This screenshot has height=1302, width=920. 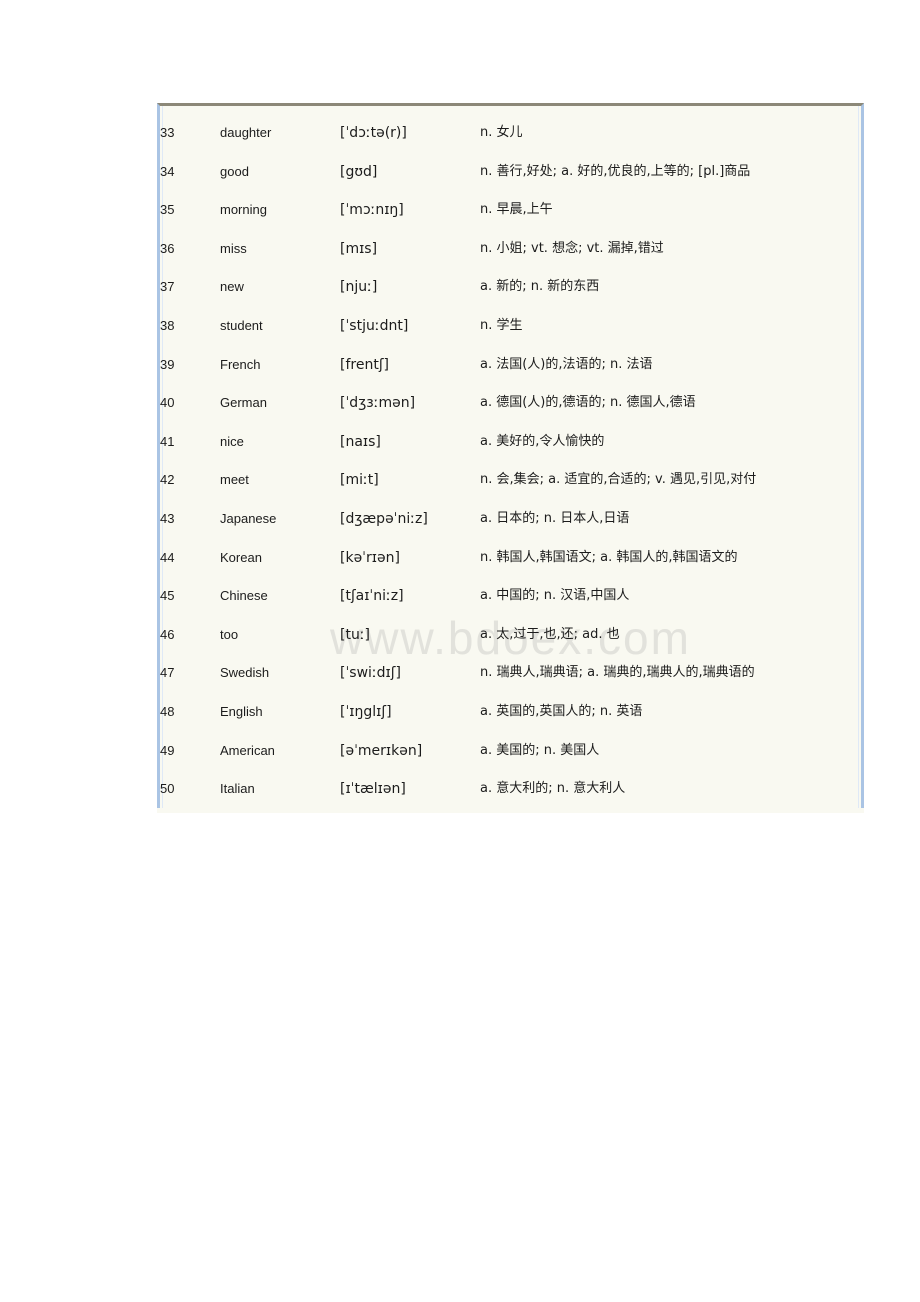 What do you see at coordinates (553, 789) in the screenshot?
I see `entry-definition: a. 意大利的; n. 意大利人` at bounding box center [553, 789].